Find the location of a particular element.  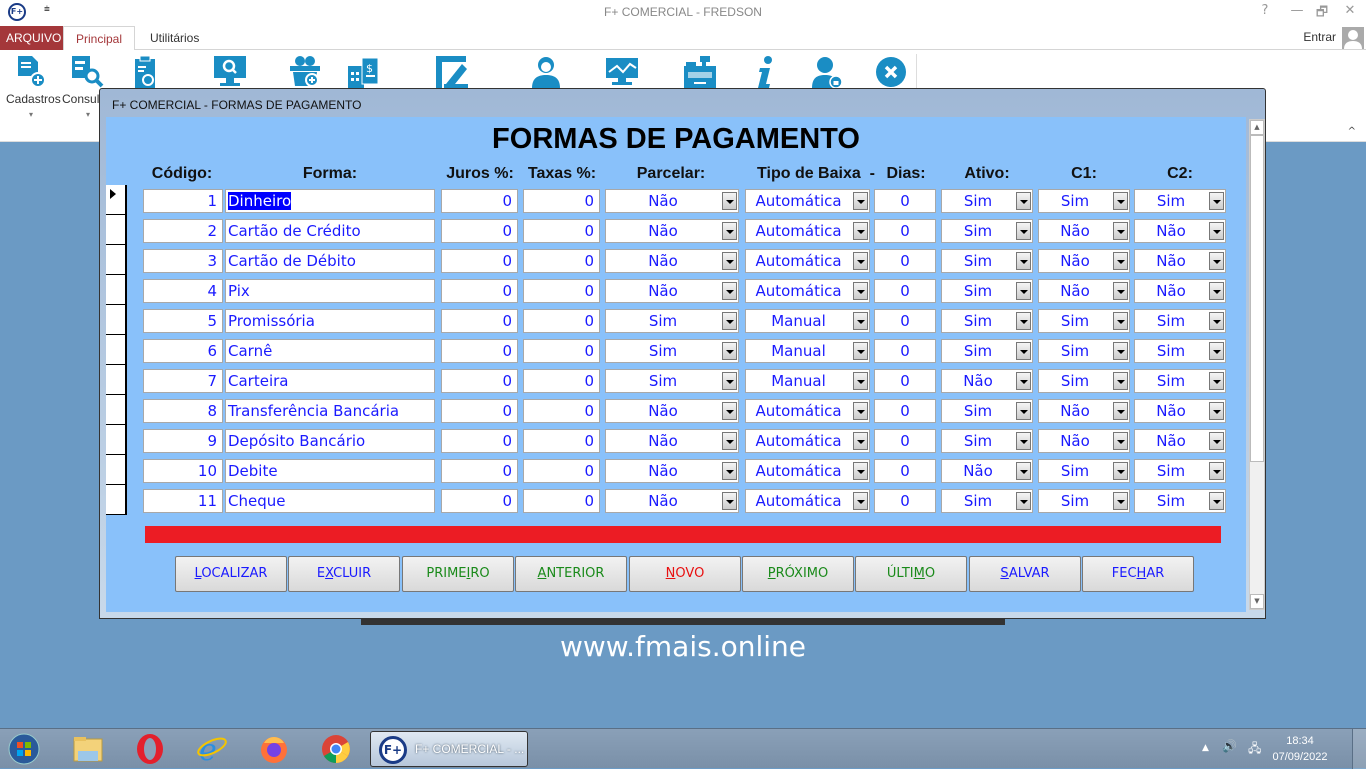

select-parcelar: Não is located at coordinates (672, 411).